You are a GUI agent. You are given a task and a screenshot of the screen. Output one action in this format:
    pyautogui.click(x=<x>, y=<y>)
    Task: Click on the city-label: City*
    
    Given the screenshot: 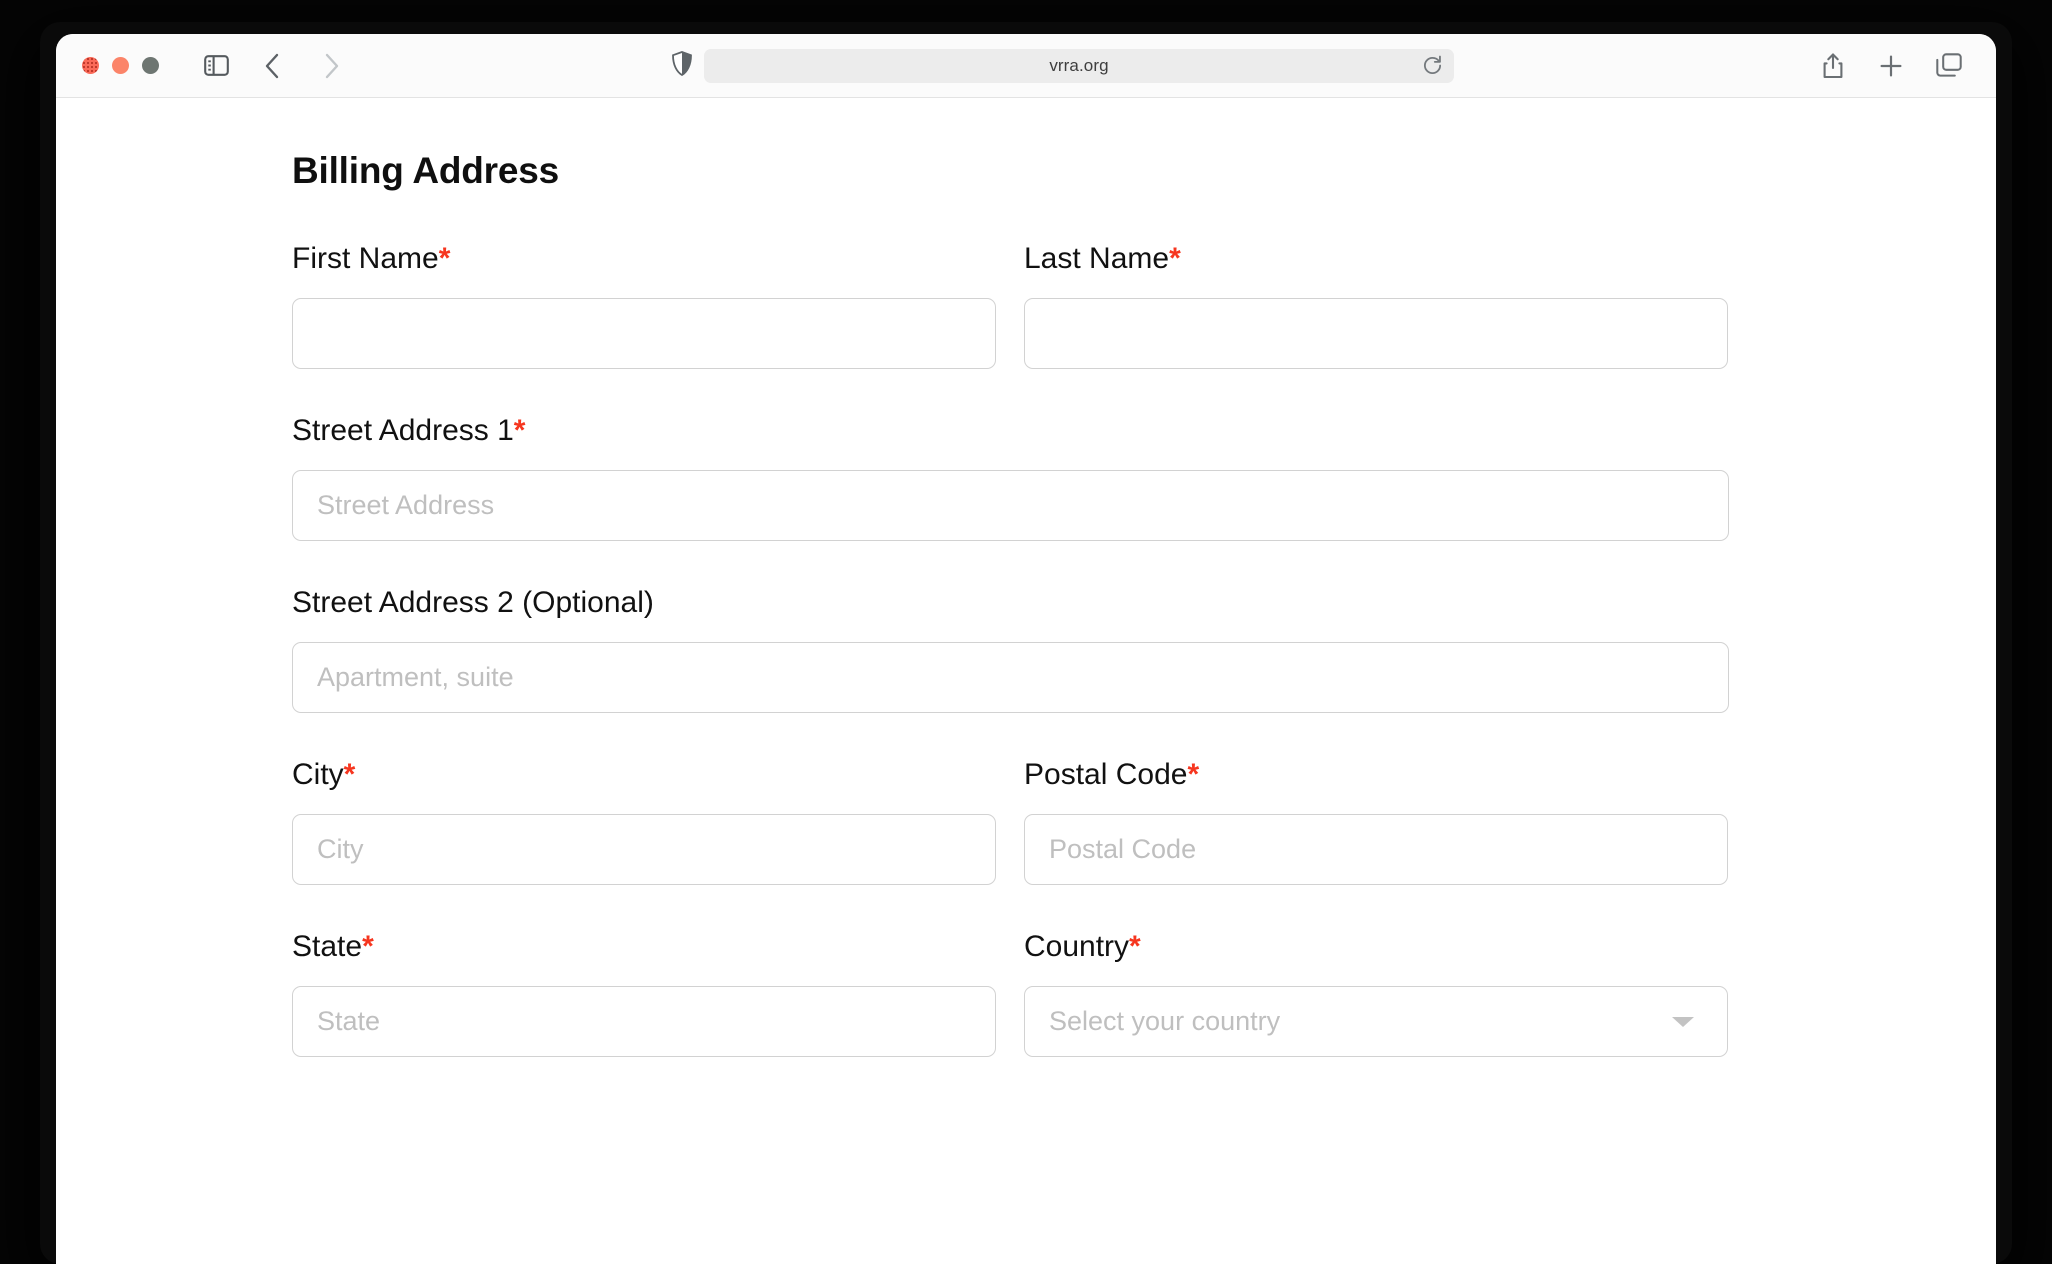 What is the action you would take?
    pyautogui.click(x=644, y=775)
    